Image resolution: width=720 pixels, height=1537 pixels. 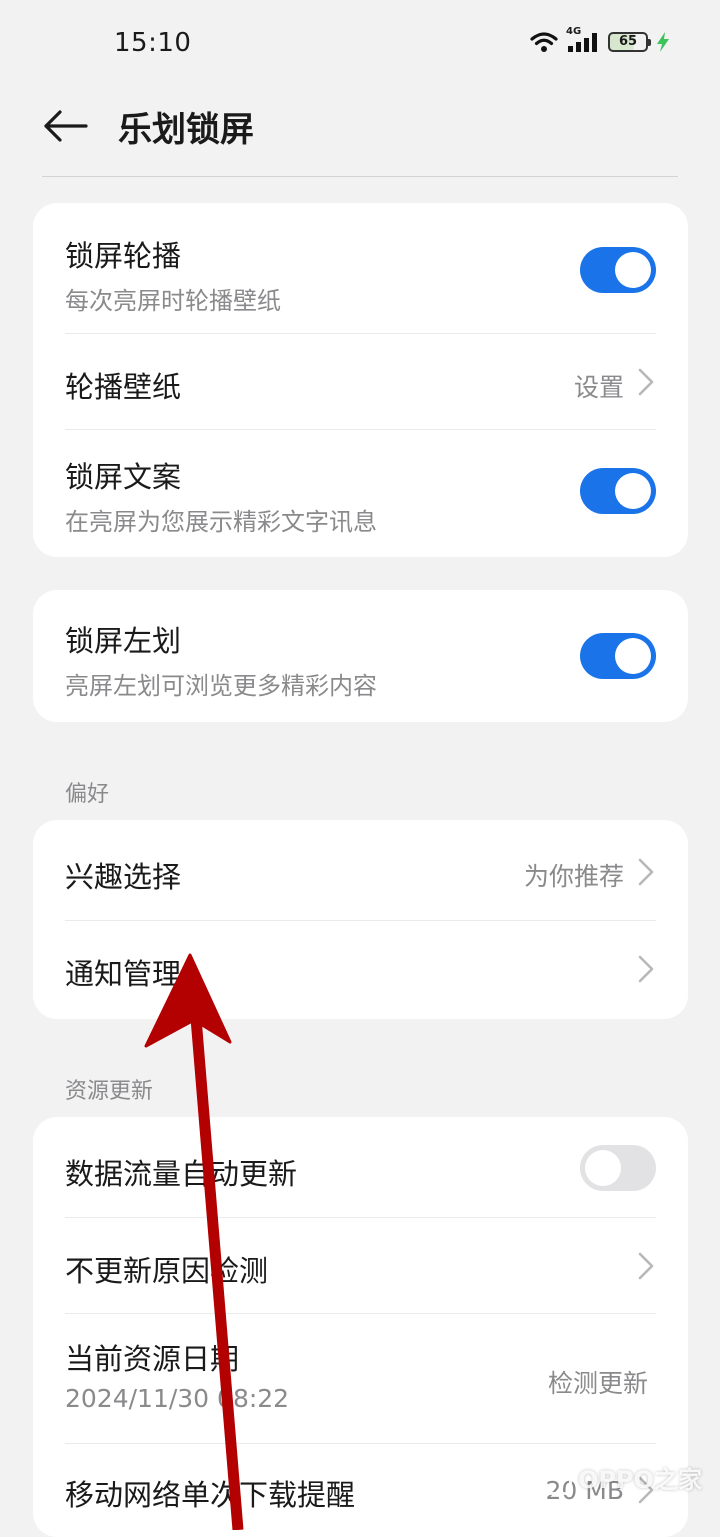 What do you see at coordinates (360, 969) in the screenshot?
I see `row-notification-management: 通知管理` at bounding box center [360, 969].